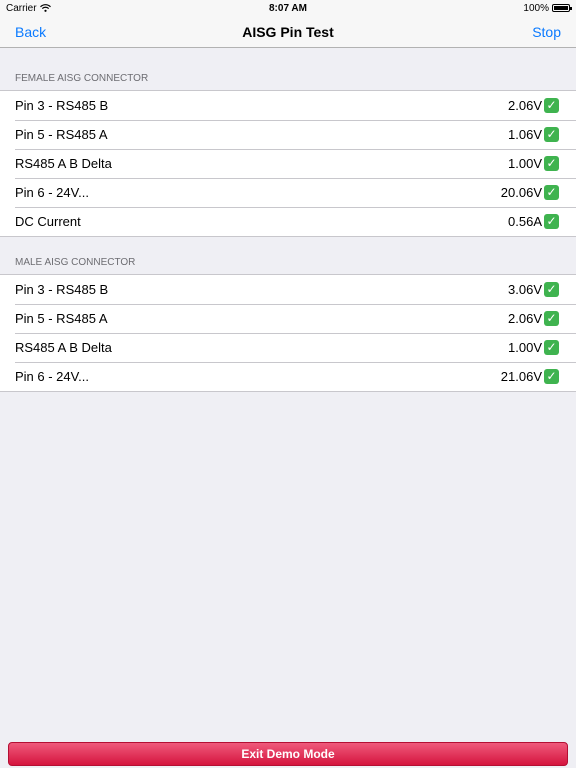 Image resolution: width=576 pixels, height=768 pixels. I want to click on page-title: AISG Pin Test, so click(288, 31).